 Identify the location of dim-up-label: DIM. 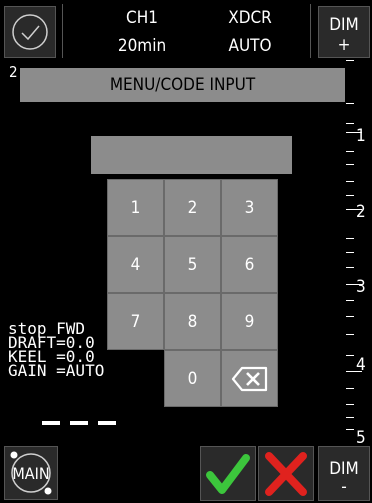
(344, 25).